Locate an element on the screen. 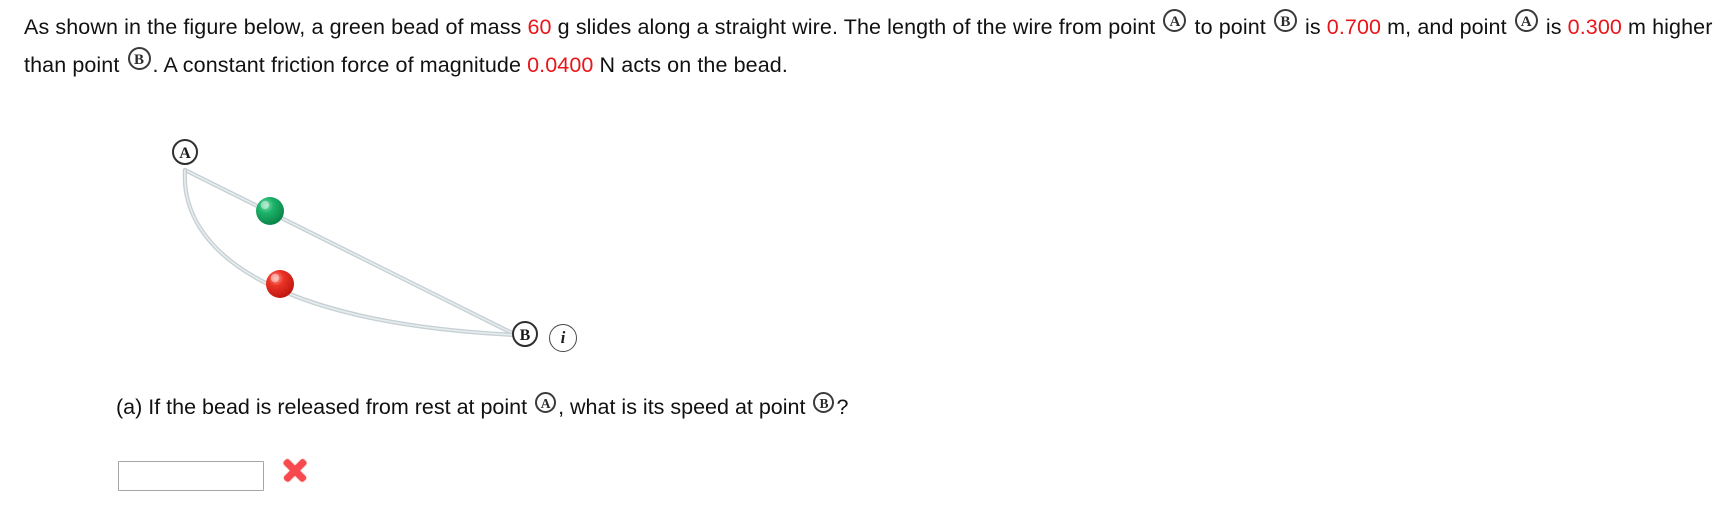  statement-text-5: m, and point is located at coordinates (1447, 27).